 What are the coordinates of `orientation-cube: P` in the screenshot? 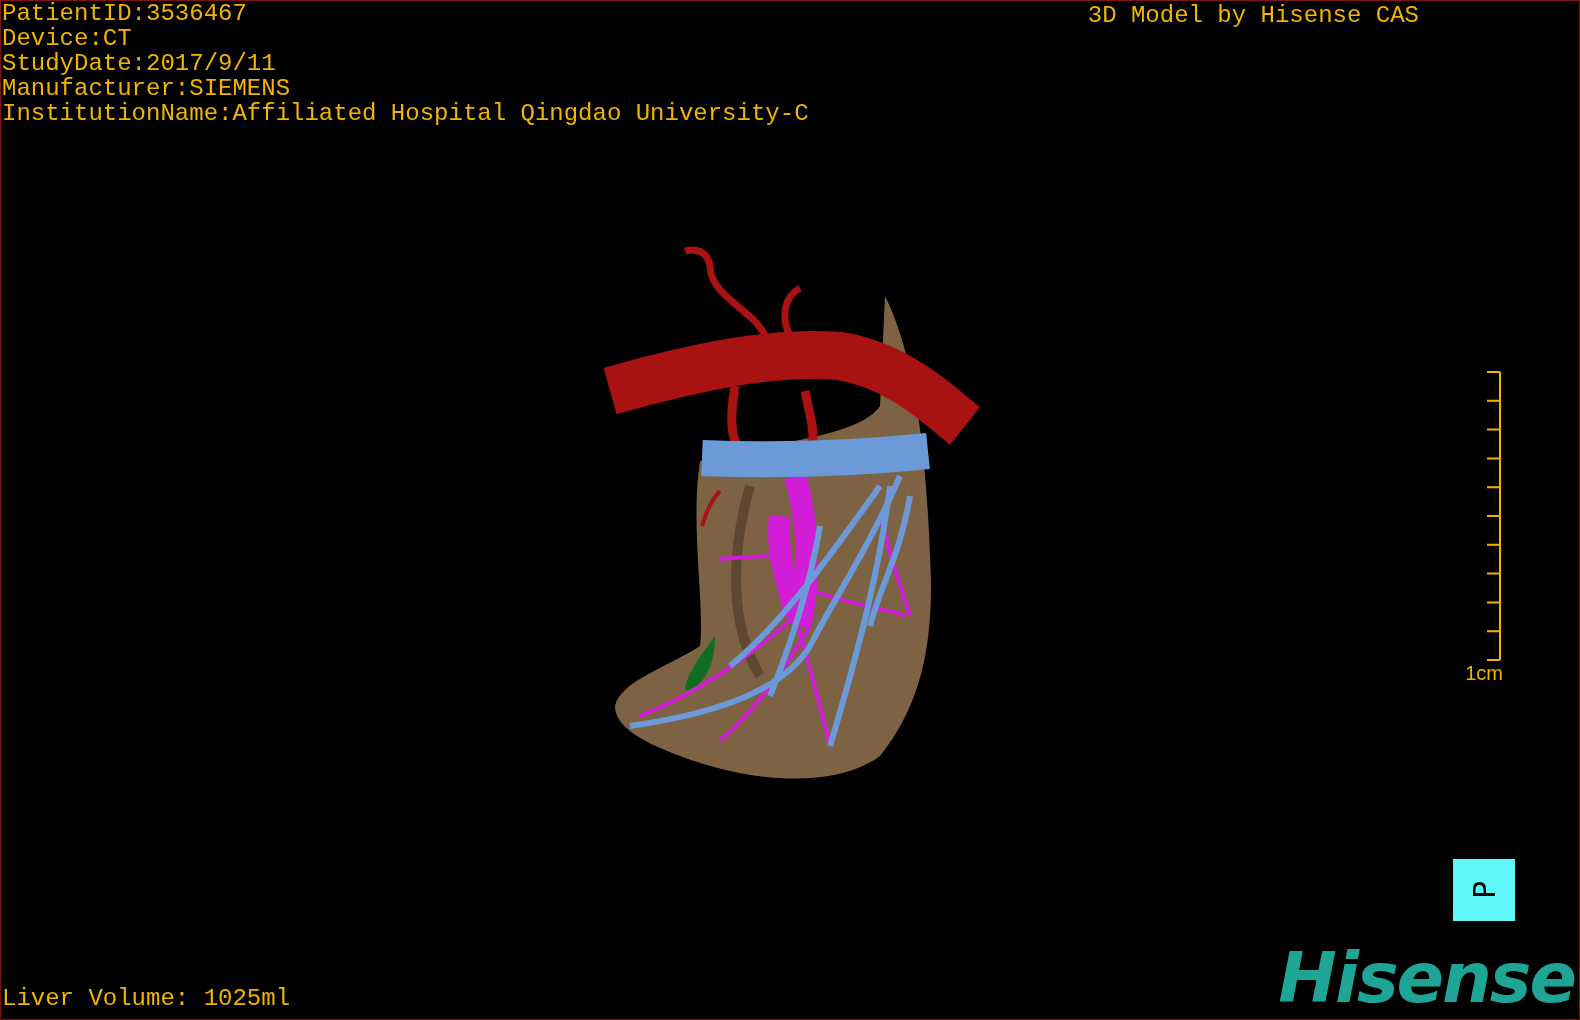 It's located at (1484, 890).